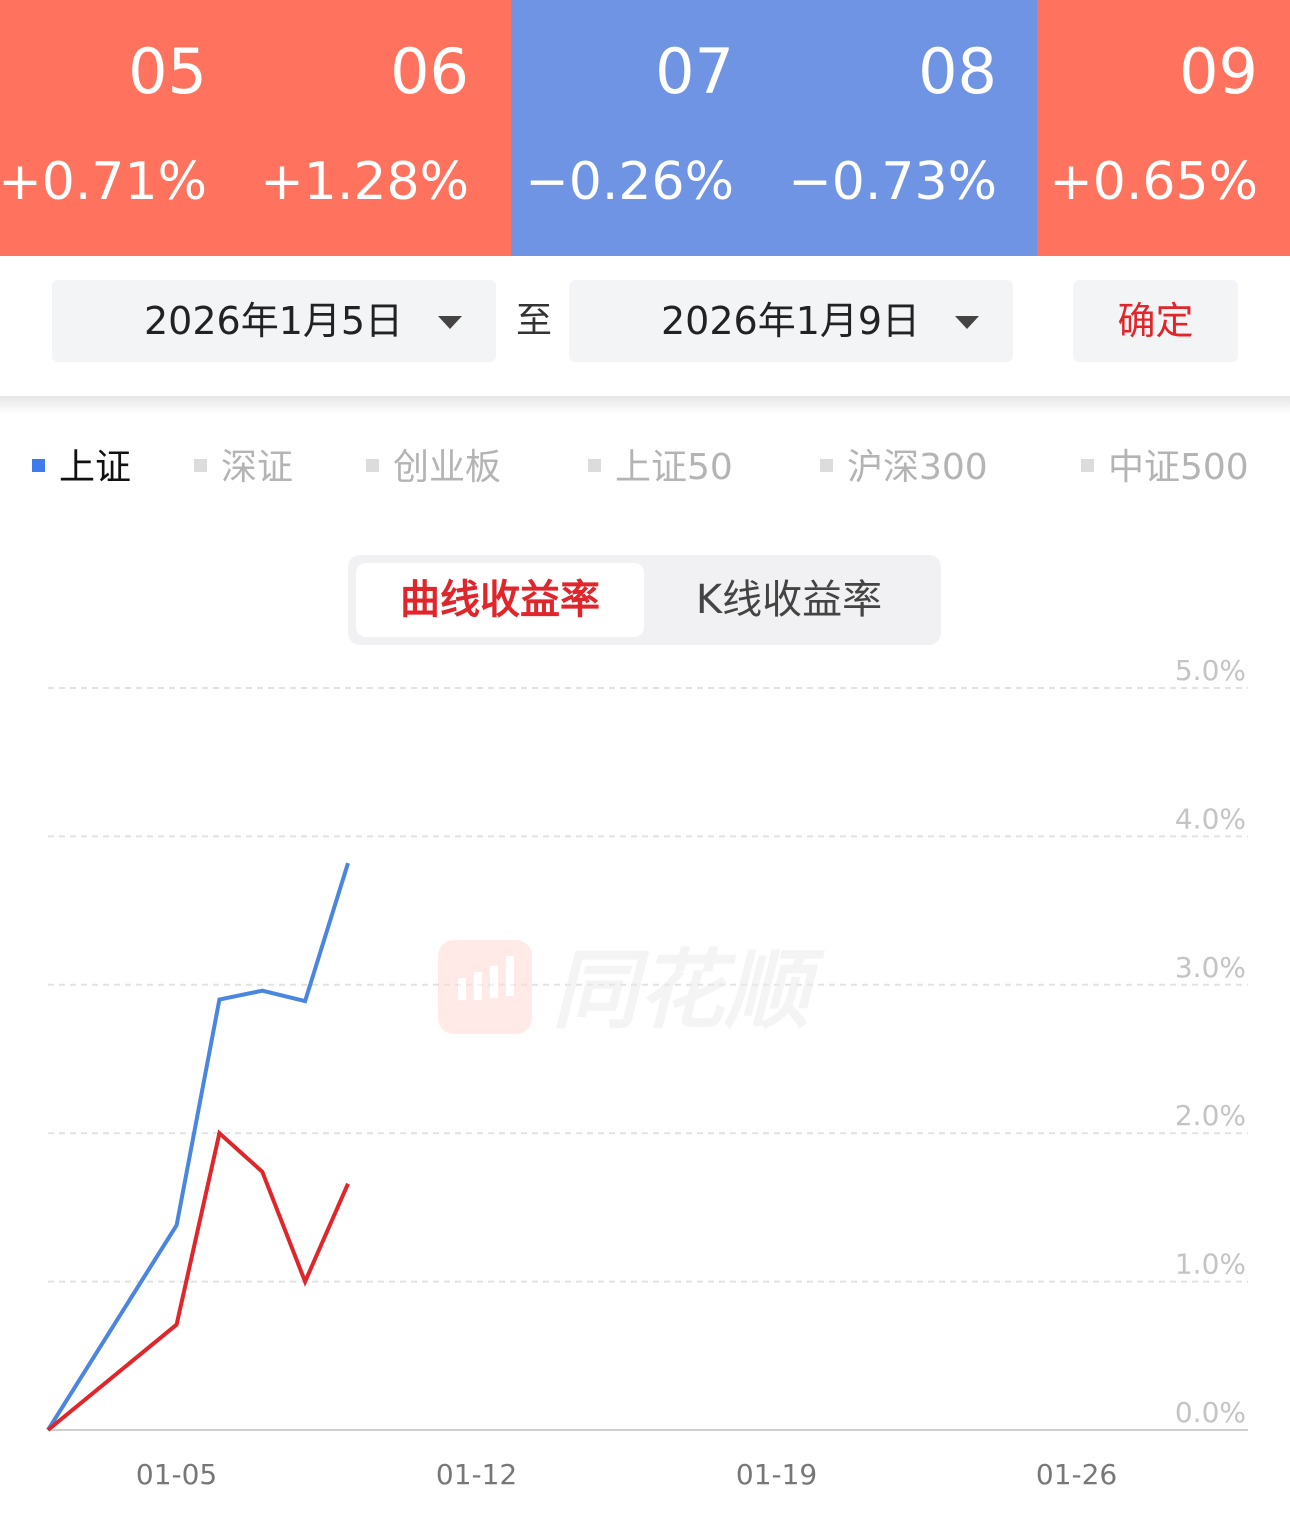  Describe the element at coordinates (429, 71) in the screenshot. I see `day-number: 06` at that location.